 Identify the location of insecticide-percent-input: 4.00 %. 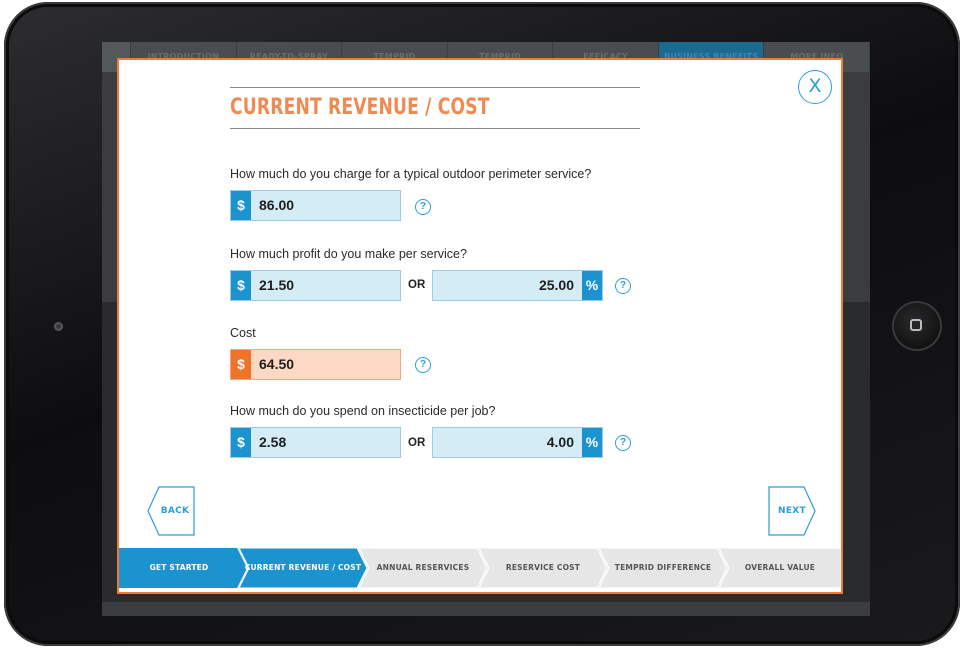
(517, 442).